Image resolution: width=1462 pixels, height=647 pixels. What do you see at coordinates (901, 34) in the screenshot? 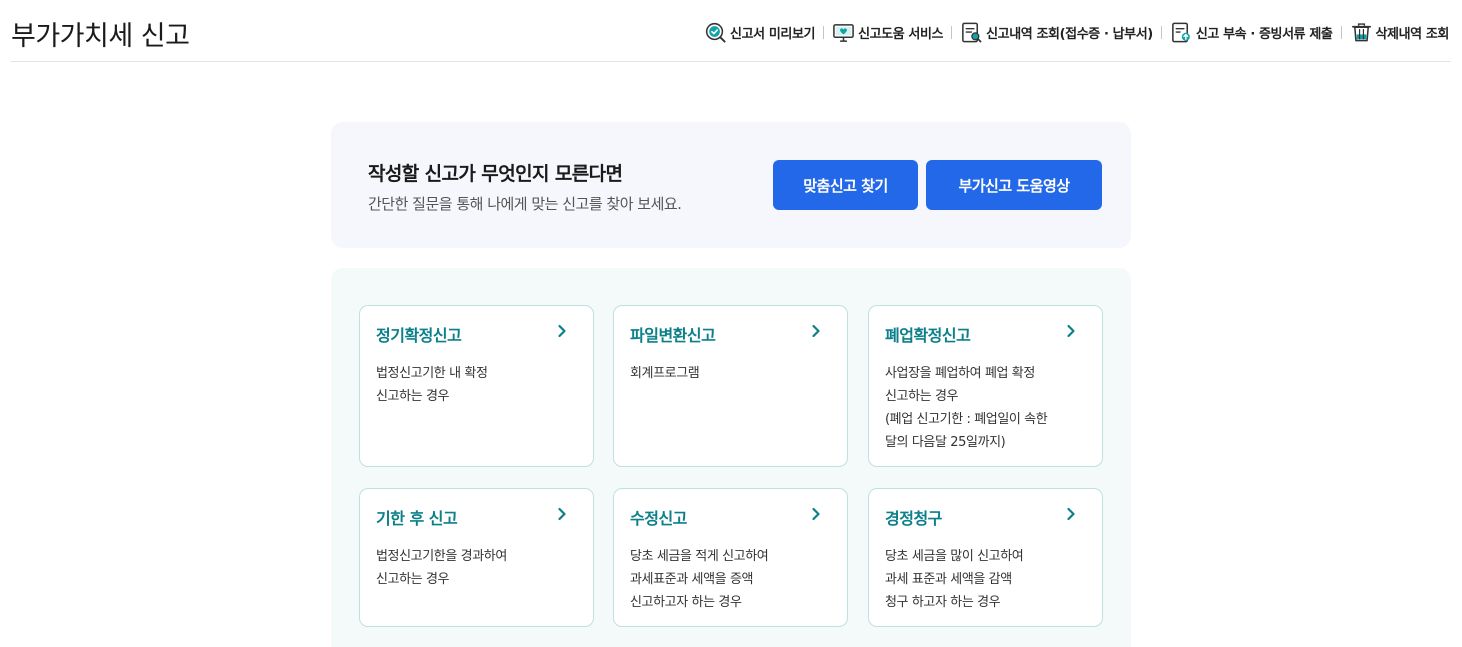
I see `tool-label: 신고도움 서비스` at bounding box center [901, 34].